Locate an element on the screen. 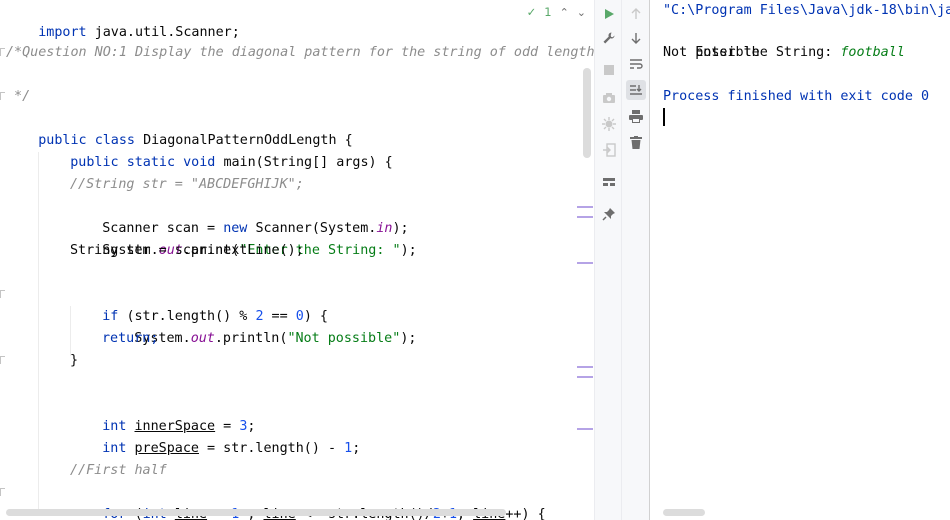 Image resolution: width=950 pixels, height=520 pixels. code-line-4: public class DiagonalPatternOddLength { is located at coordinates (179, 128).